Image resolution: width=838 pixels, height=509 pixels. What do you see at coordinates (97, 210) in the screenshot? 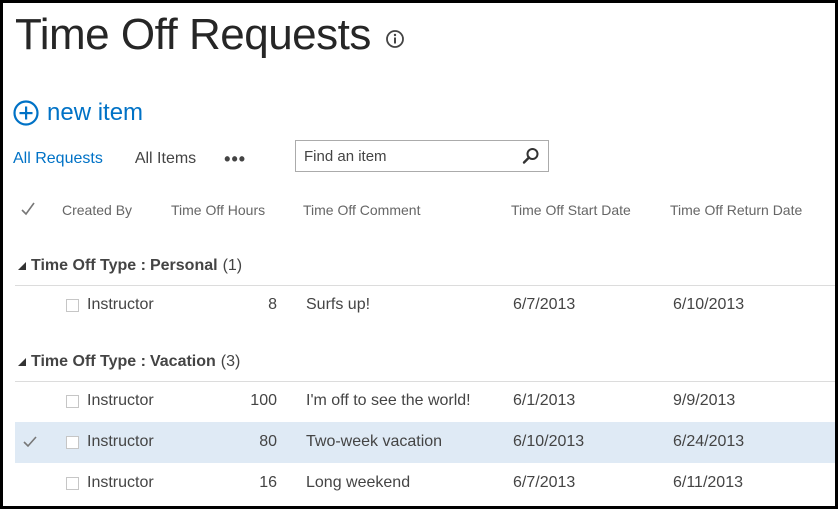
I see `column-header-created-by: Created By` at bounding box center [97, 210].